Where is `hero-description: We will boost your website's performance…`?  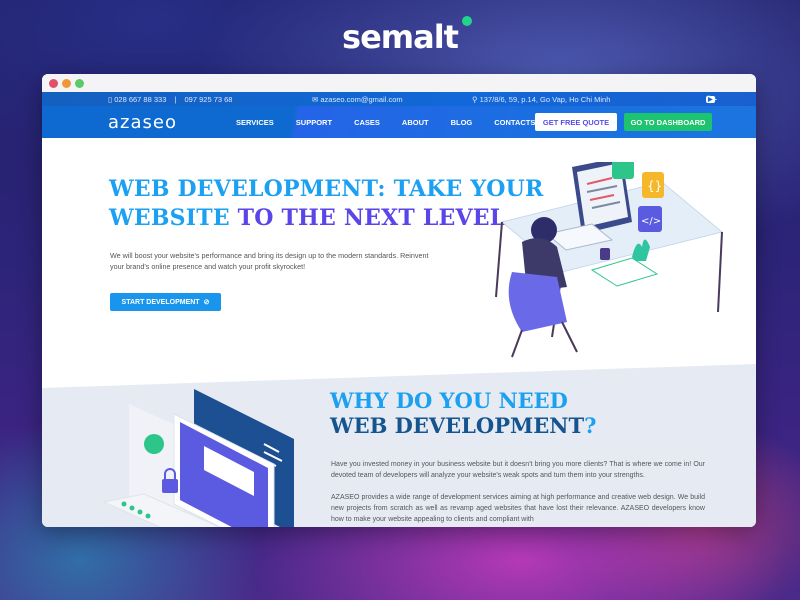
hero-description: We will boost your website's performance… is located at coordinates (269, 261).